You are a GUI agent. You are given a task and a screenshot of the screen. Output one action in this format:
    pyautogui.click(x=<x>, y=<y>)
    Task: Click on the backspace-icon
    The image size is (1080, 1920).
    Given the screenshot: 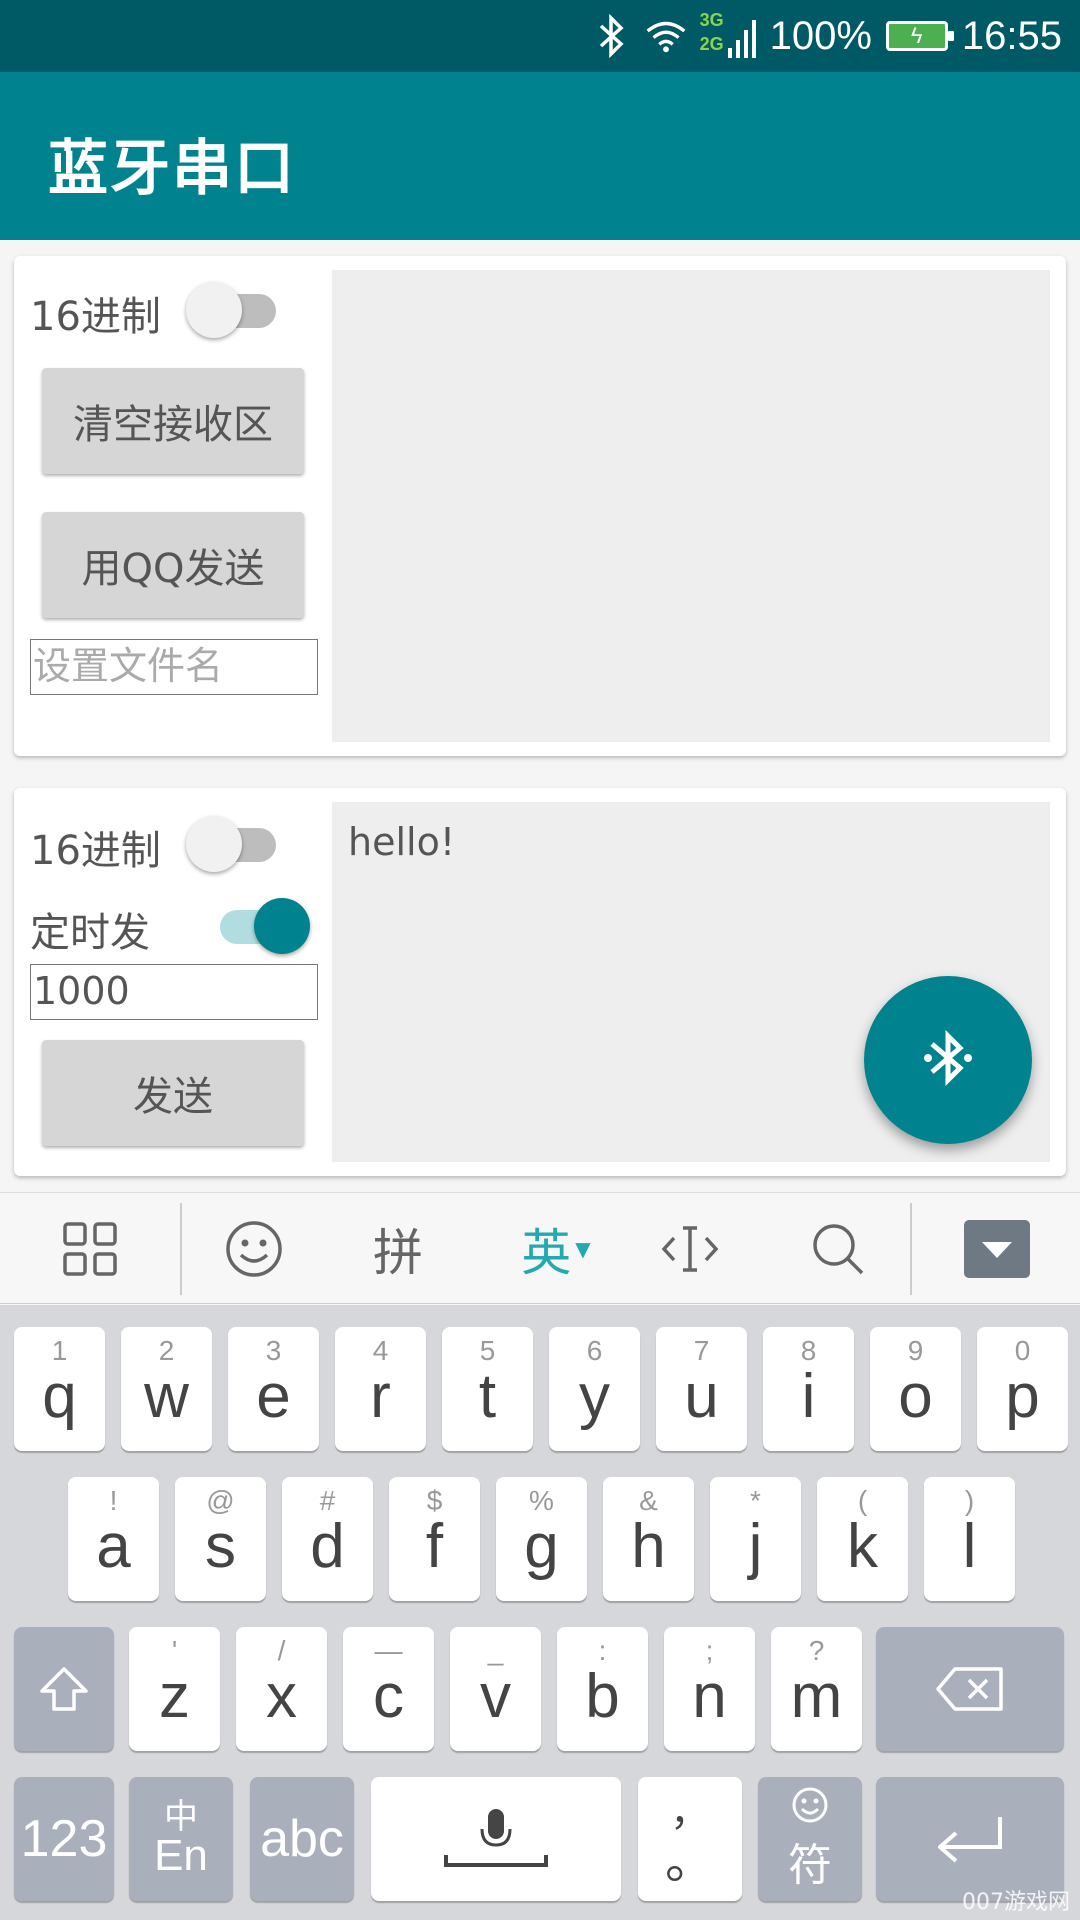 What is the action you would take?
    pyautogui.click(x=970, y=1689)
    